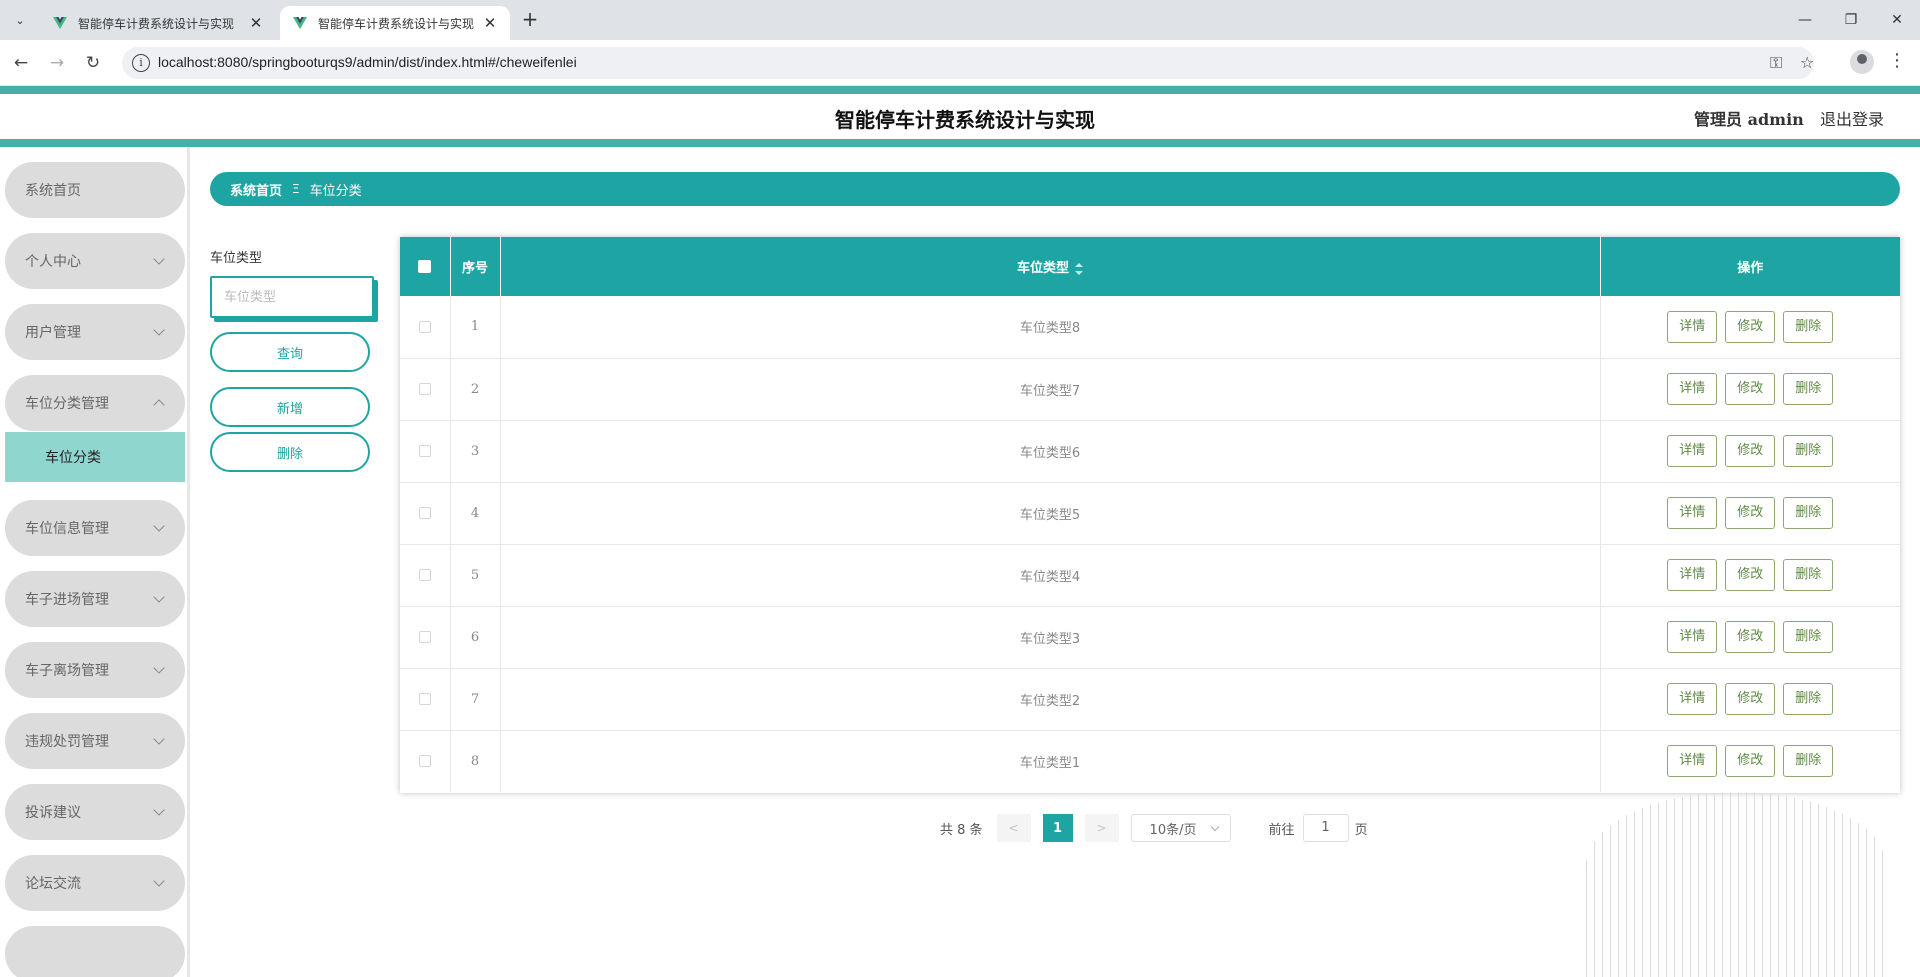 This screenshot has height=977, width=1920. Describe the element at coordinates (1079, 268) in the screenshot. I see `sort-icon` at that location.